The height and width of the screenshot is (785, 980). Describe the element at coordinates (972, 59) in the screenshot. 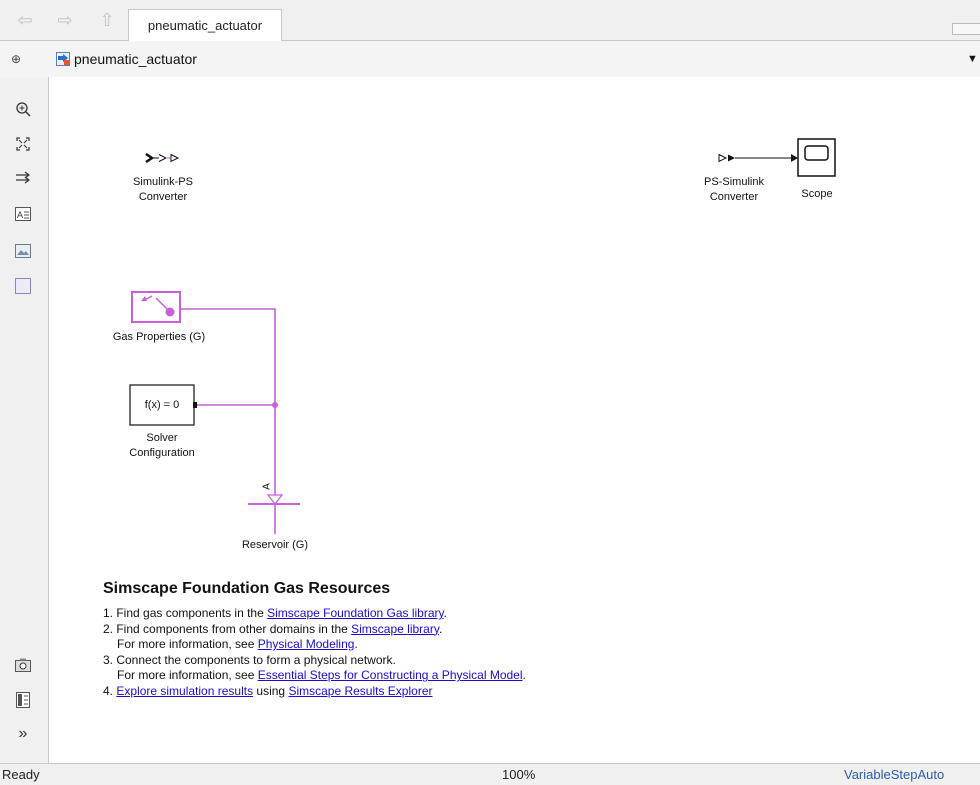

I see `address-dropdown-icon: ▼` at that location.